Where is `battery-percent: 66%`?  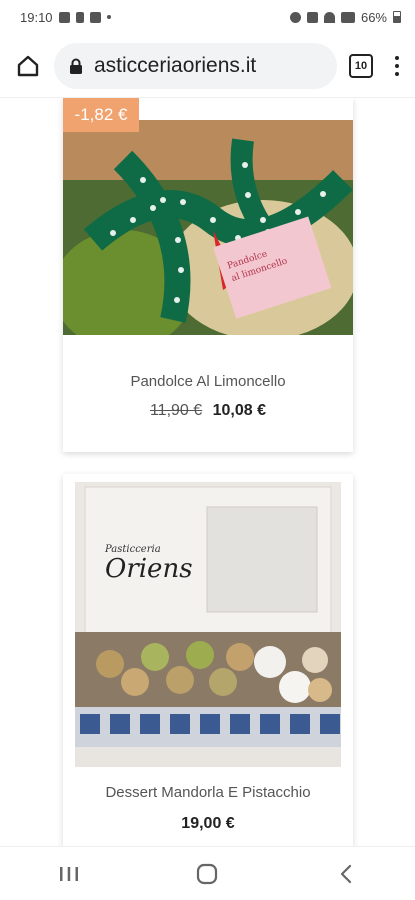
battery-percent: 66% is located at coordinates (373, 17).